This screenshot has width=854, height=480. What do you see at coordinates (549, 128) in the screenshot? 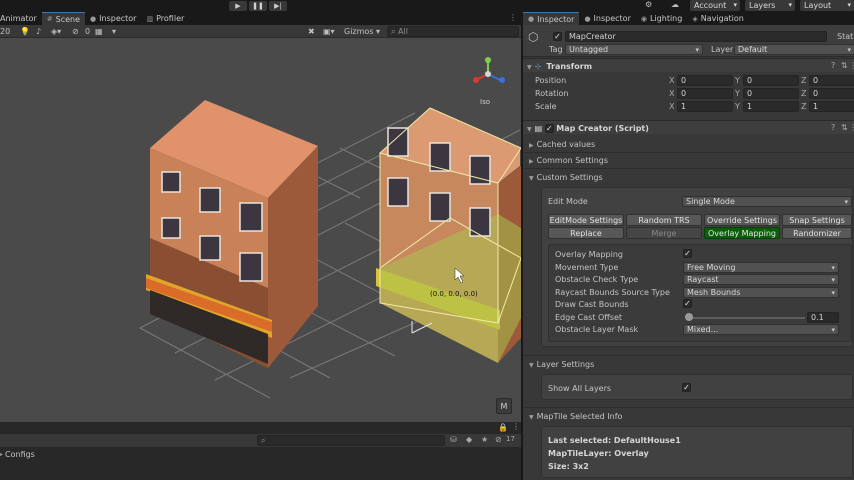
I see `script-enabled-checkbox: ✓` at bounding box center [549, 128].